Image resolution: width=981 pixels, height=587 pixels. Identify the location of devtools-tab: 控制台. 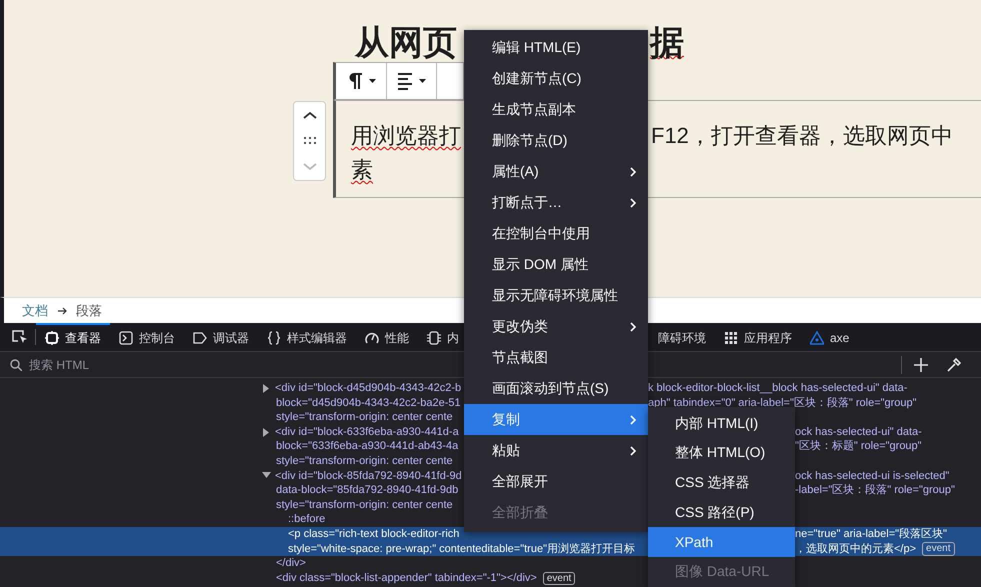
(147, 337).